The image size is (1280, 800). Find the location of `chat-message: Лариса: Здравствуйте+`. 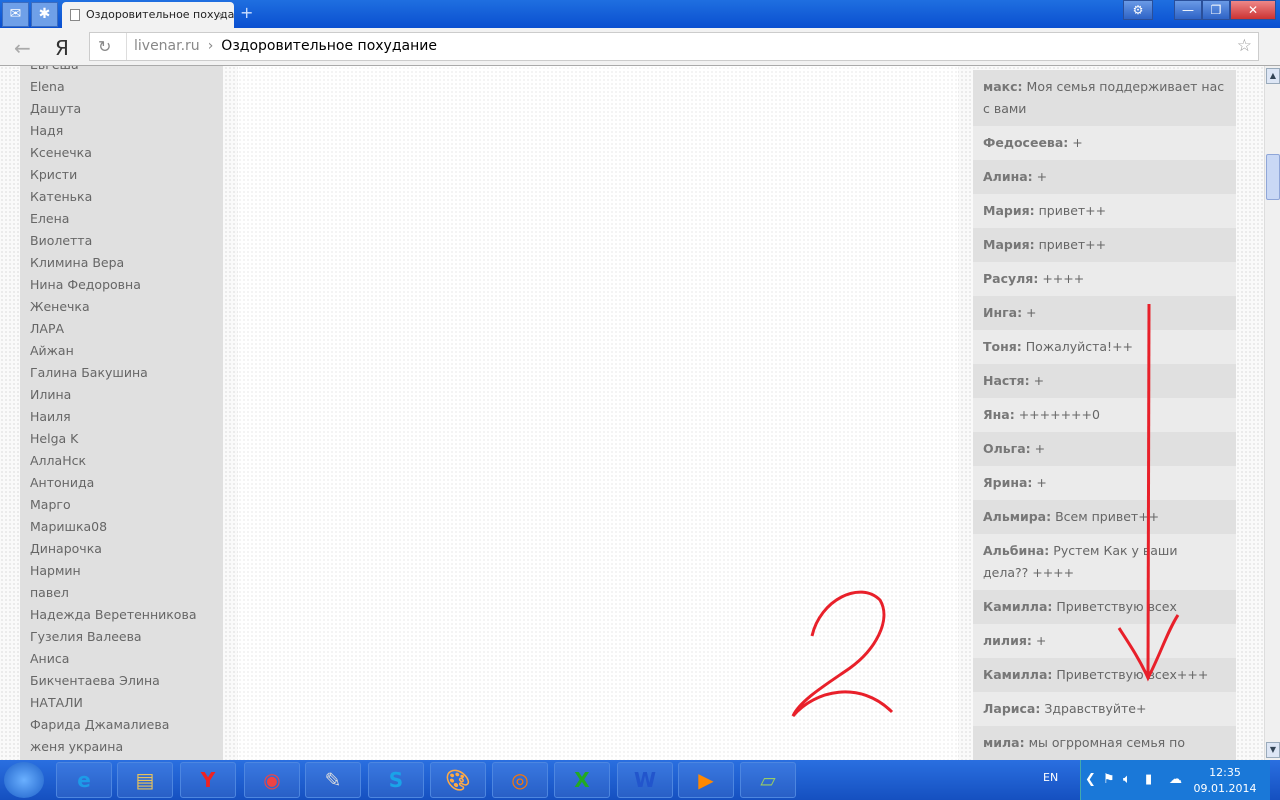

chat-message: Лариса: Здравствуйте+ is located at coordinates (1104, 709).